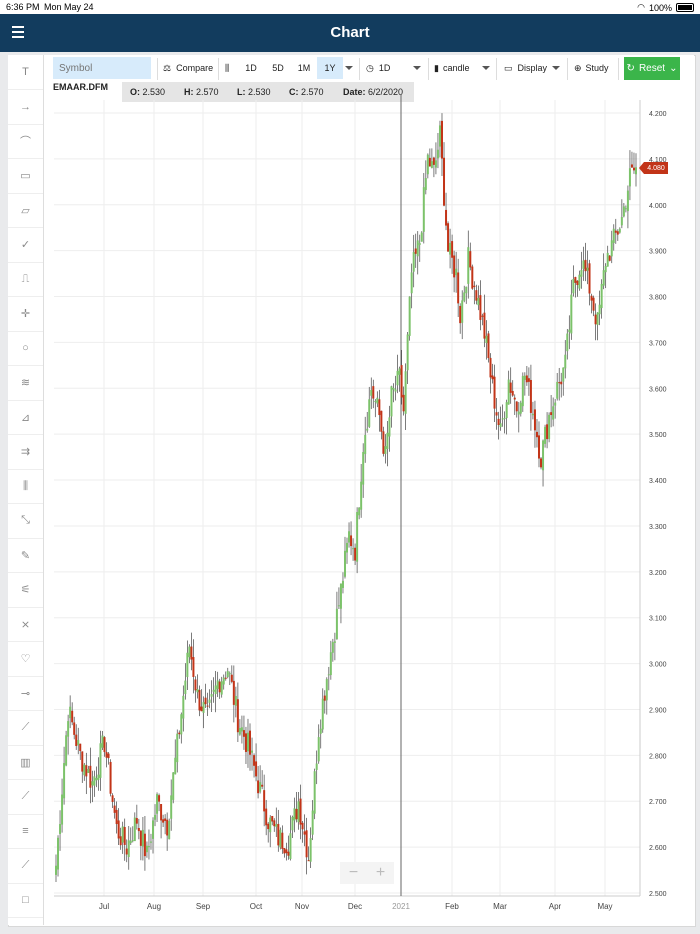 The width and height of the screenshot is (700, 934). Describe the element at coordinates (658, 756) in the screenshot. I see `y-tick-label: 2.800` at that location.